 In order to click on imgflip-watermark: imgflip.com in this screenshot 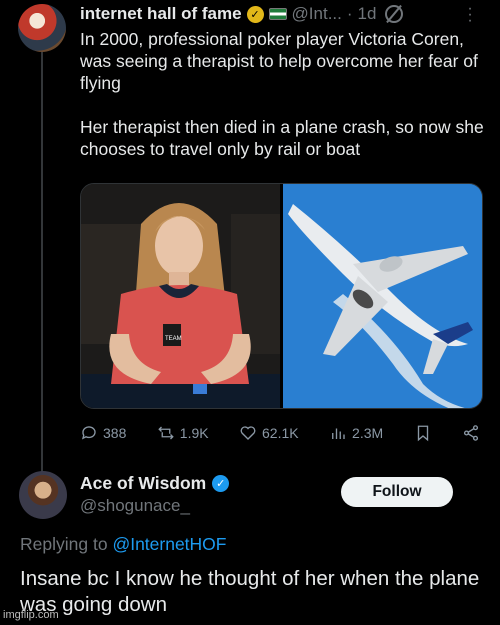, I will do `click(31, 615)`.